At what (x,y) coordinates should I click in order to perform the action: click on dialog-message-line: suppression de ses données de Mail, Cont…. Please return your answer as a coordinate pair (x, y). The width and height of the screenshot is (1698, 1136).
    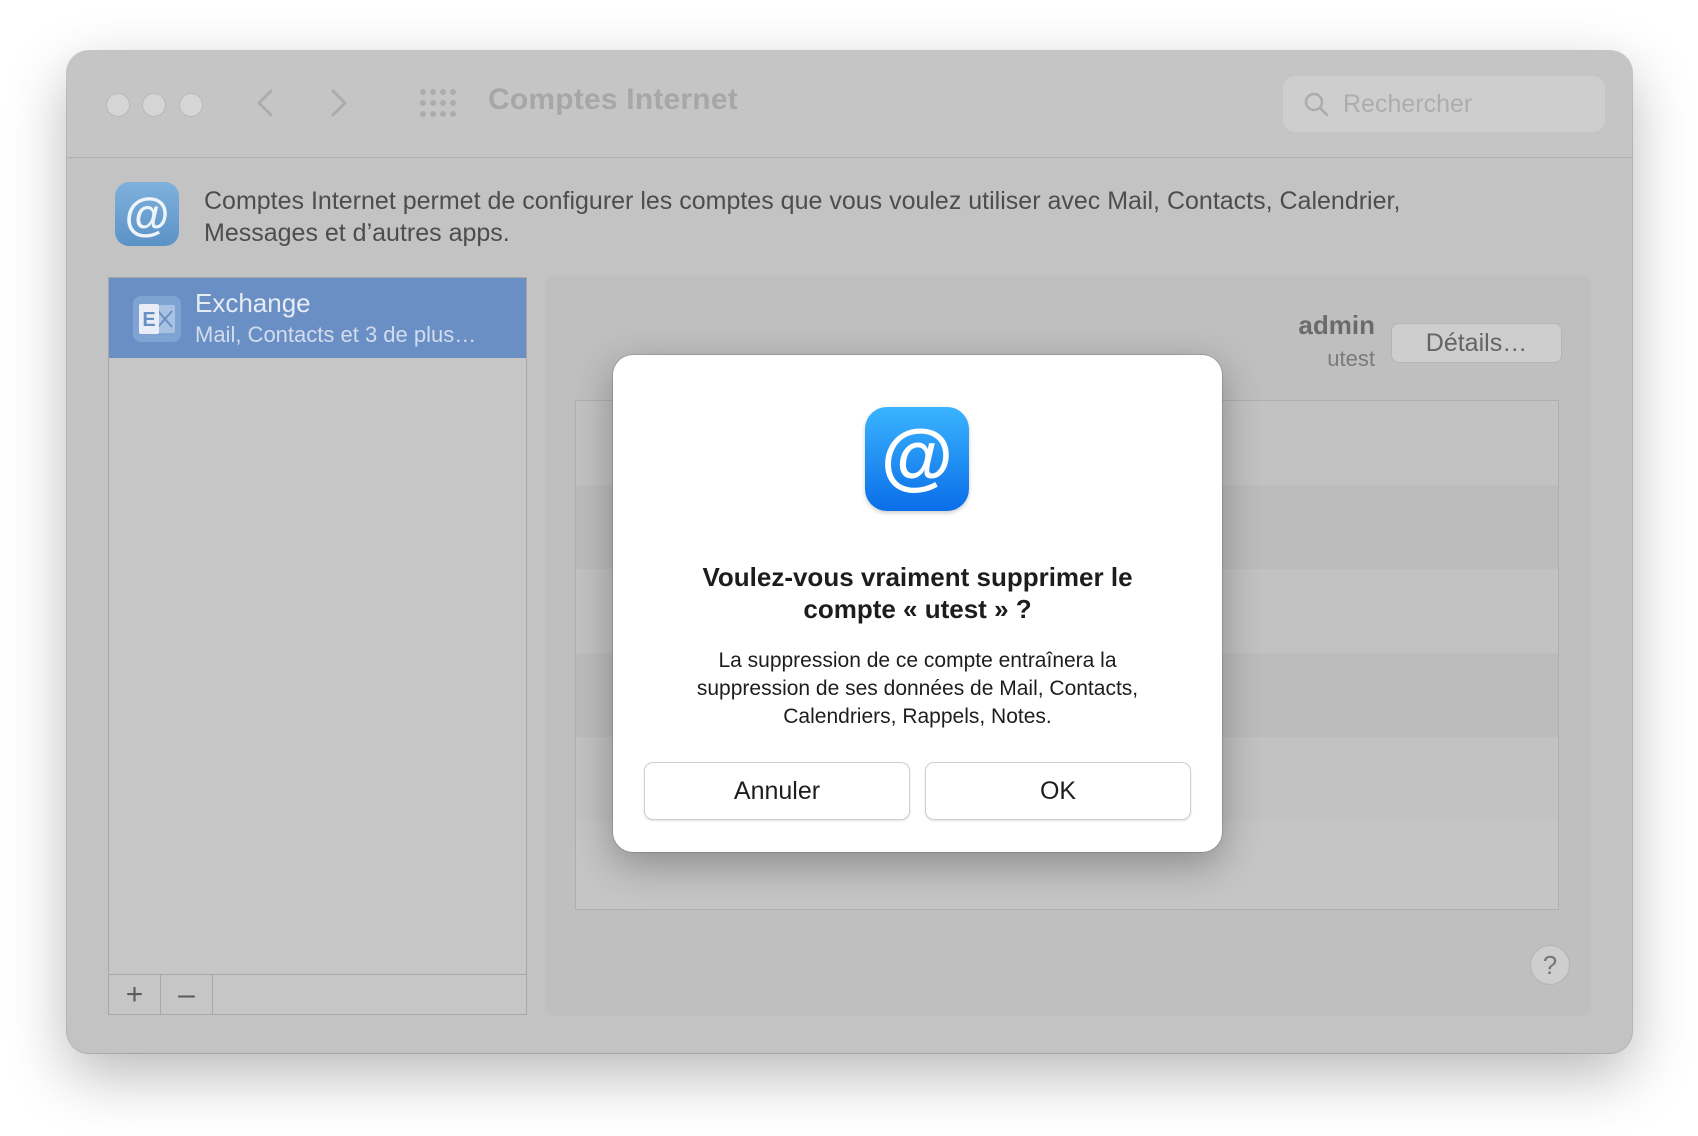
    Looking at the image, I should click on (917, 688).